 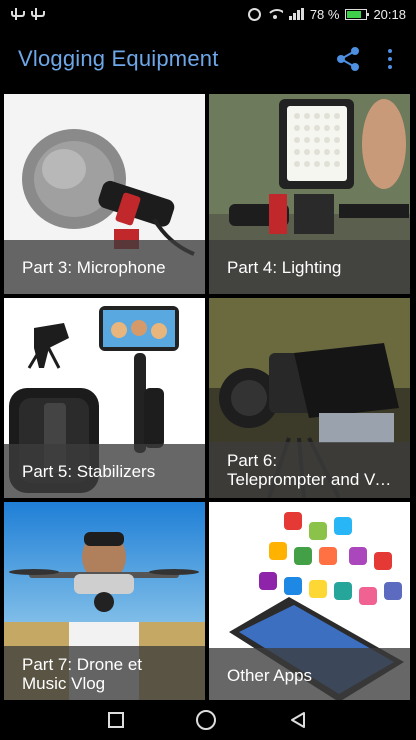 I want to click on status-right: 78 % 20:18, so click(x=326, y=14).